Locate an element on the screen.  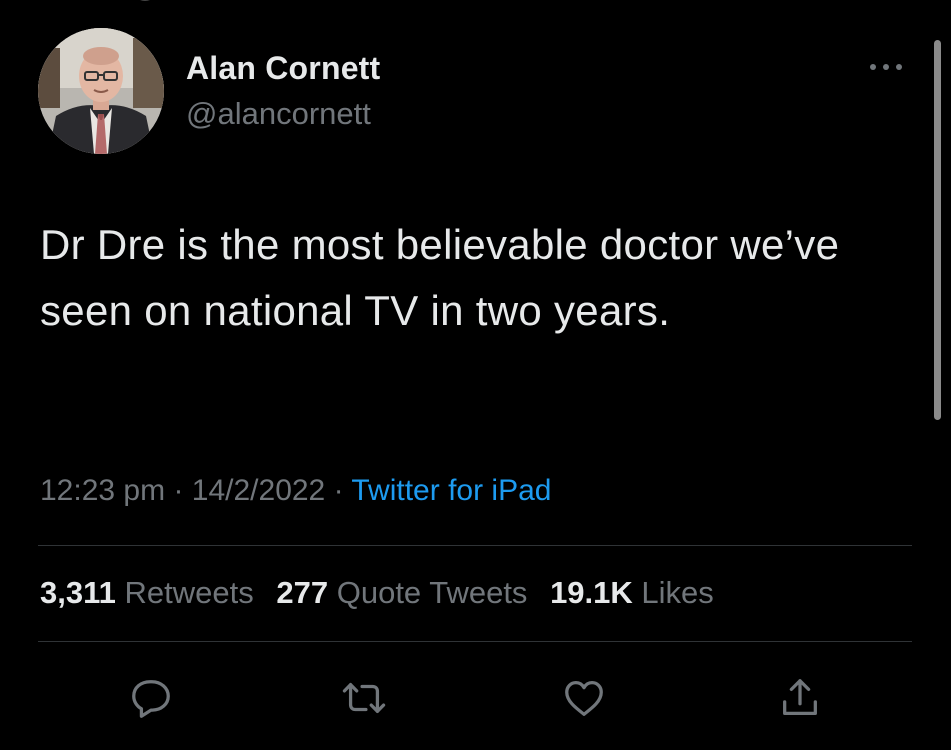
share-icon is located at coordinates (800, 697).